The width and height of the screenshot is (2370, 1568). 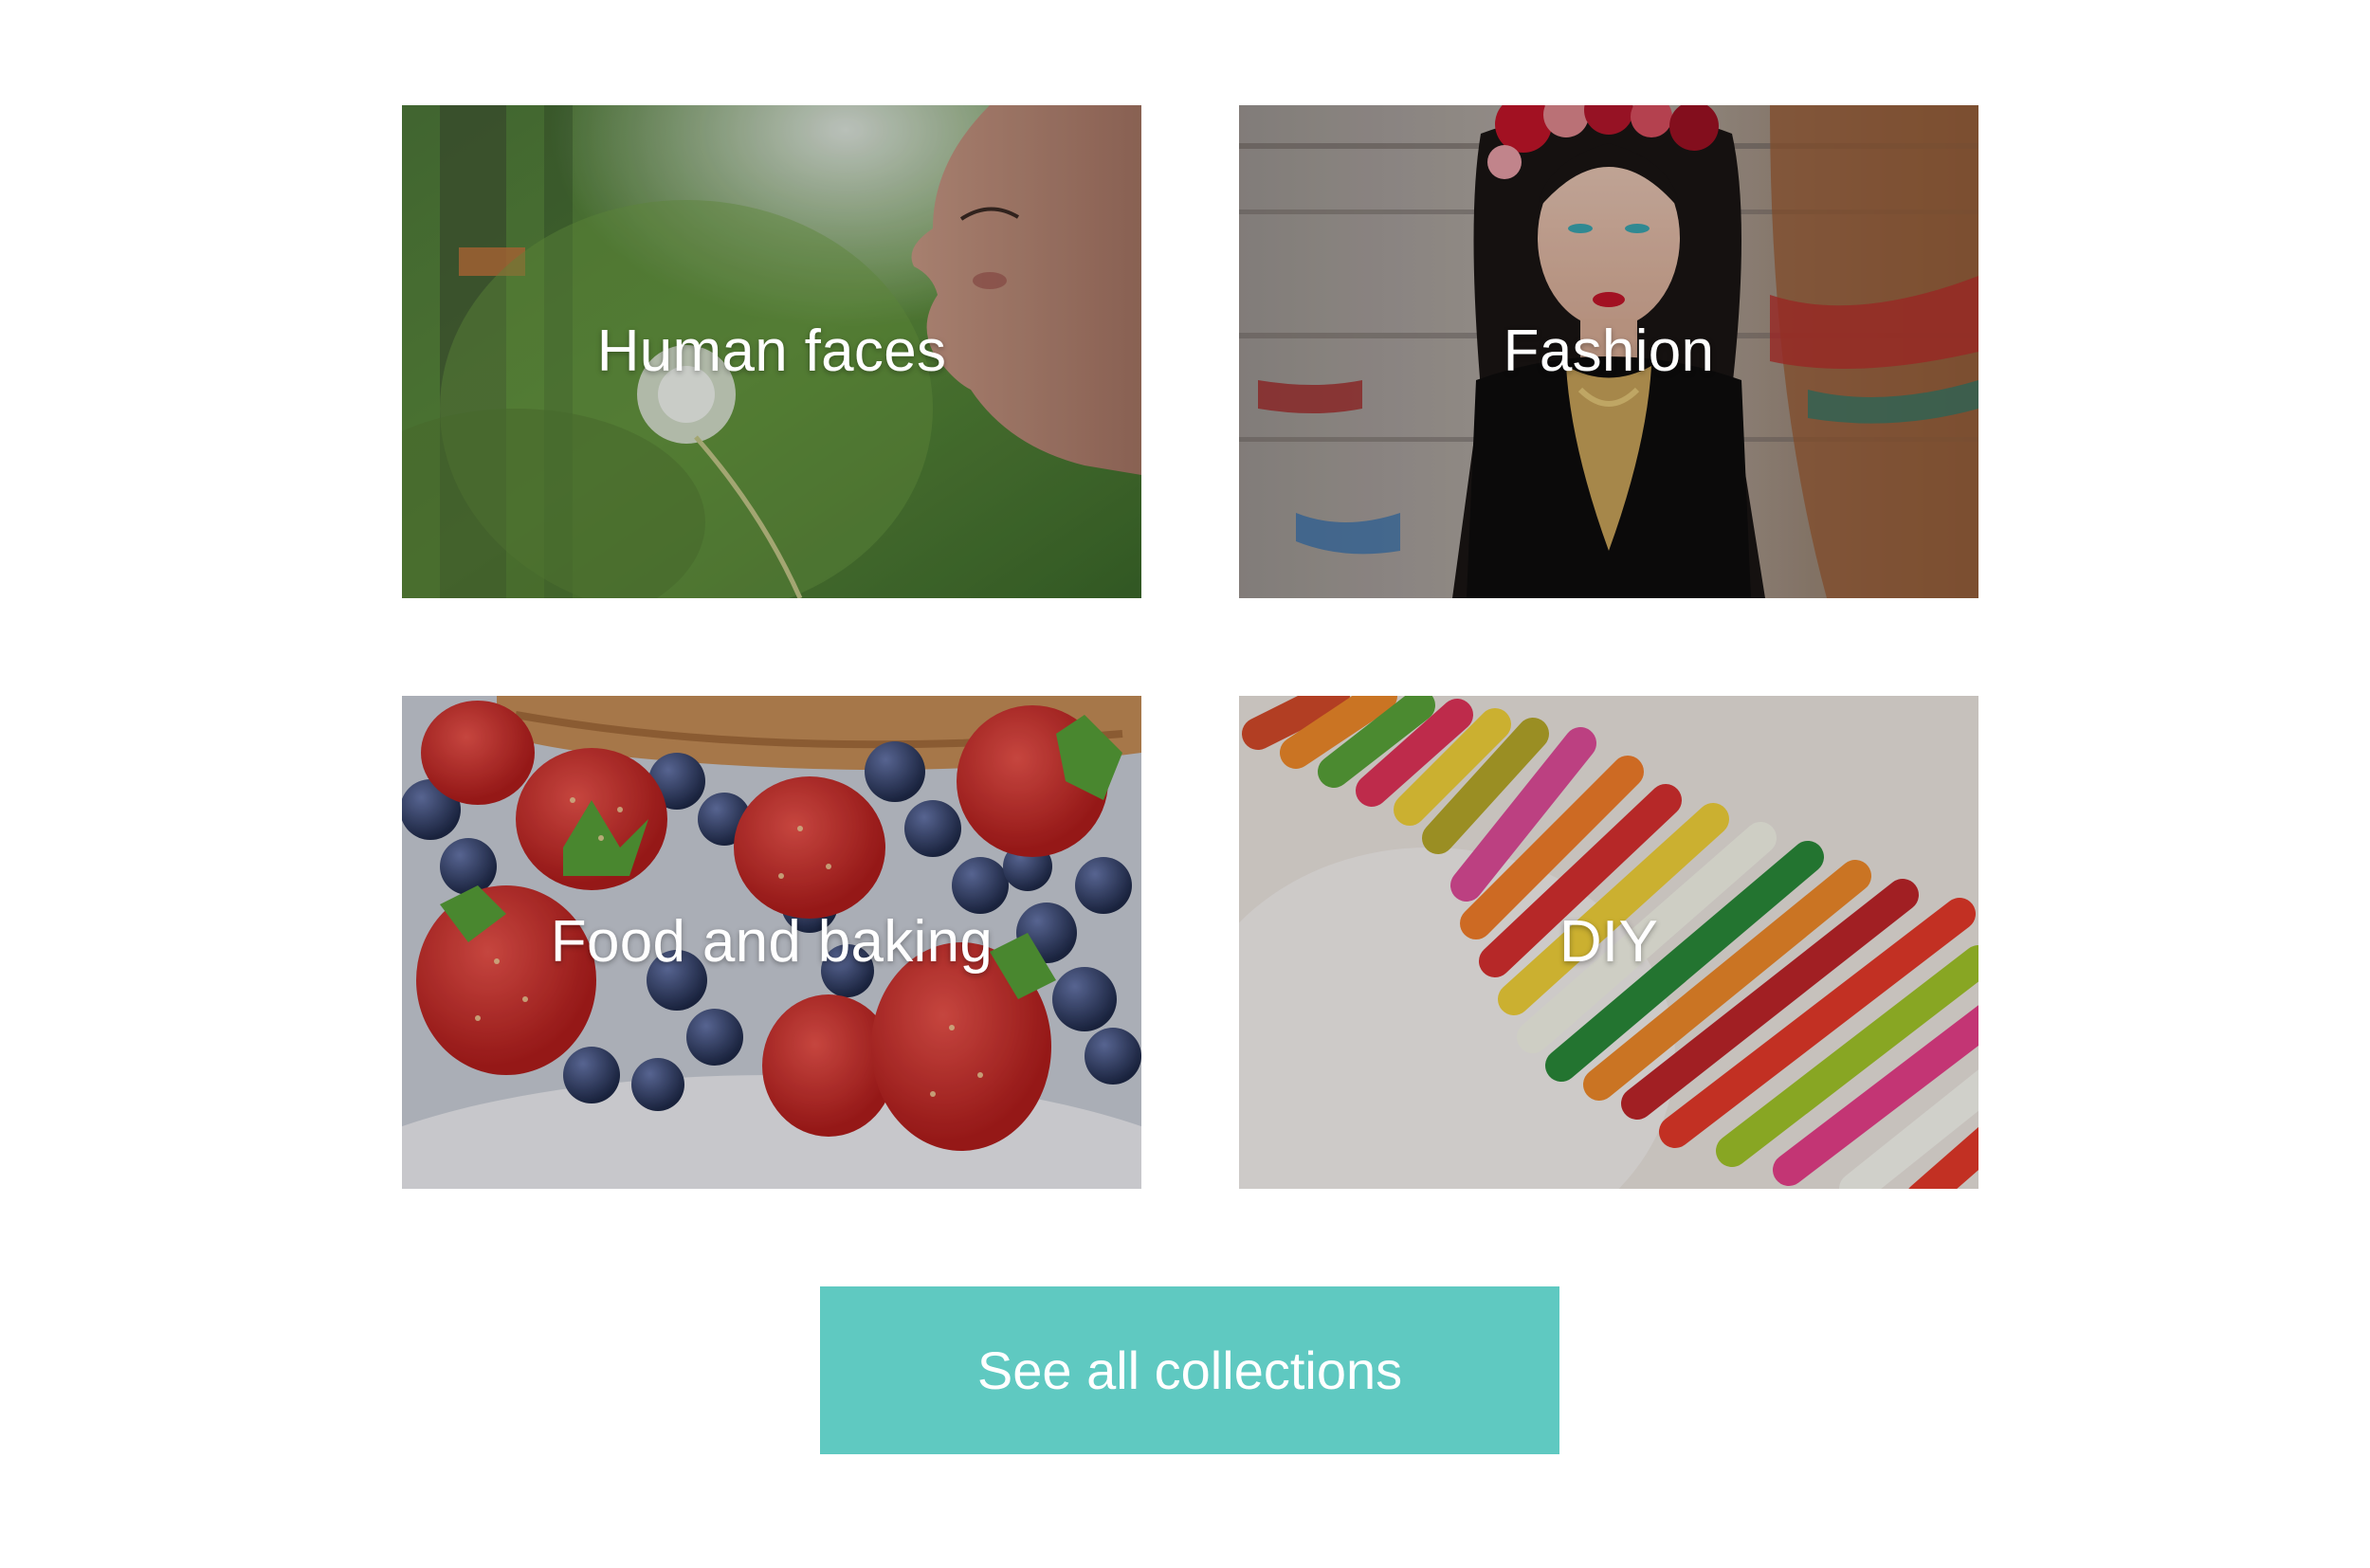 I want to click on collection-label: DIY, so click(x=1609, y=942).